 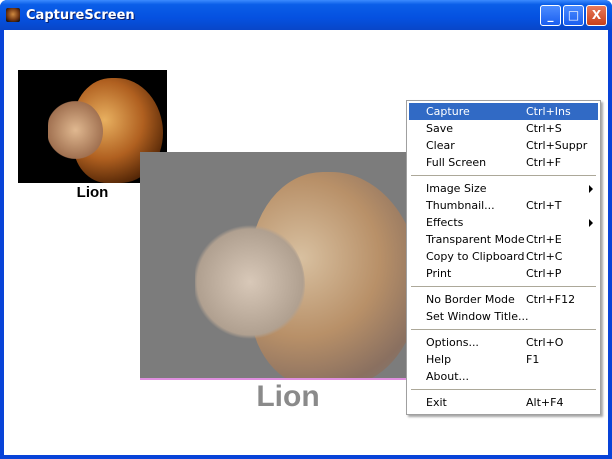 I want to click on menu-item-label: Copy to Clipboard, so click(x=475, y=256).